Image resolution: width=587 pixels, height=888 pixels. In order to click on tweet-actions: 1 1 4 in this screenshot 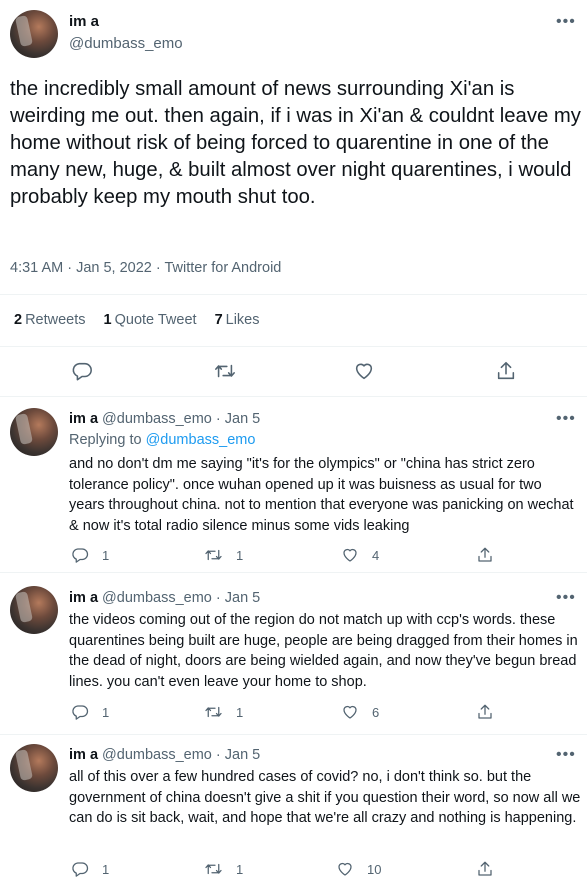, I will do `click(293, 556)`.